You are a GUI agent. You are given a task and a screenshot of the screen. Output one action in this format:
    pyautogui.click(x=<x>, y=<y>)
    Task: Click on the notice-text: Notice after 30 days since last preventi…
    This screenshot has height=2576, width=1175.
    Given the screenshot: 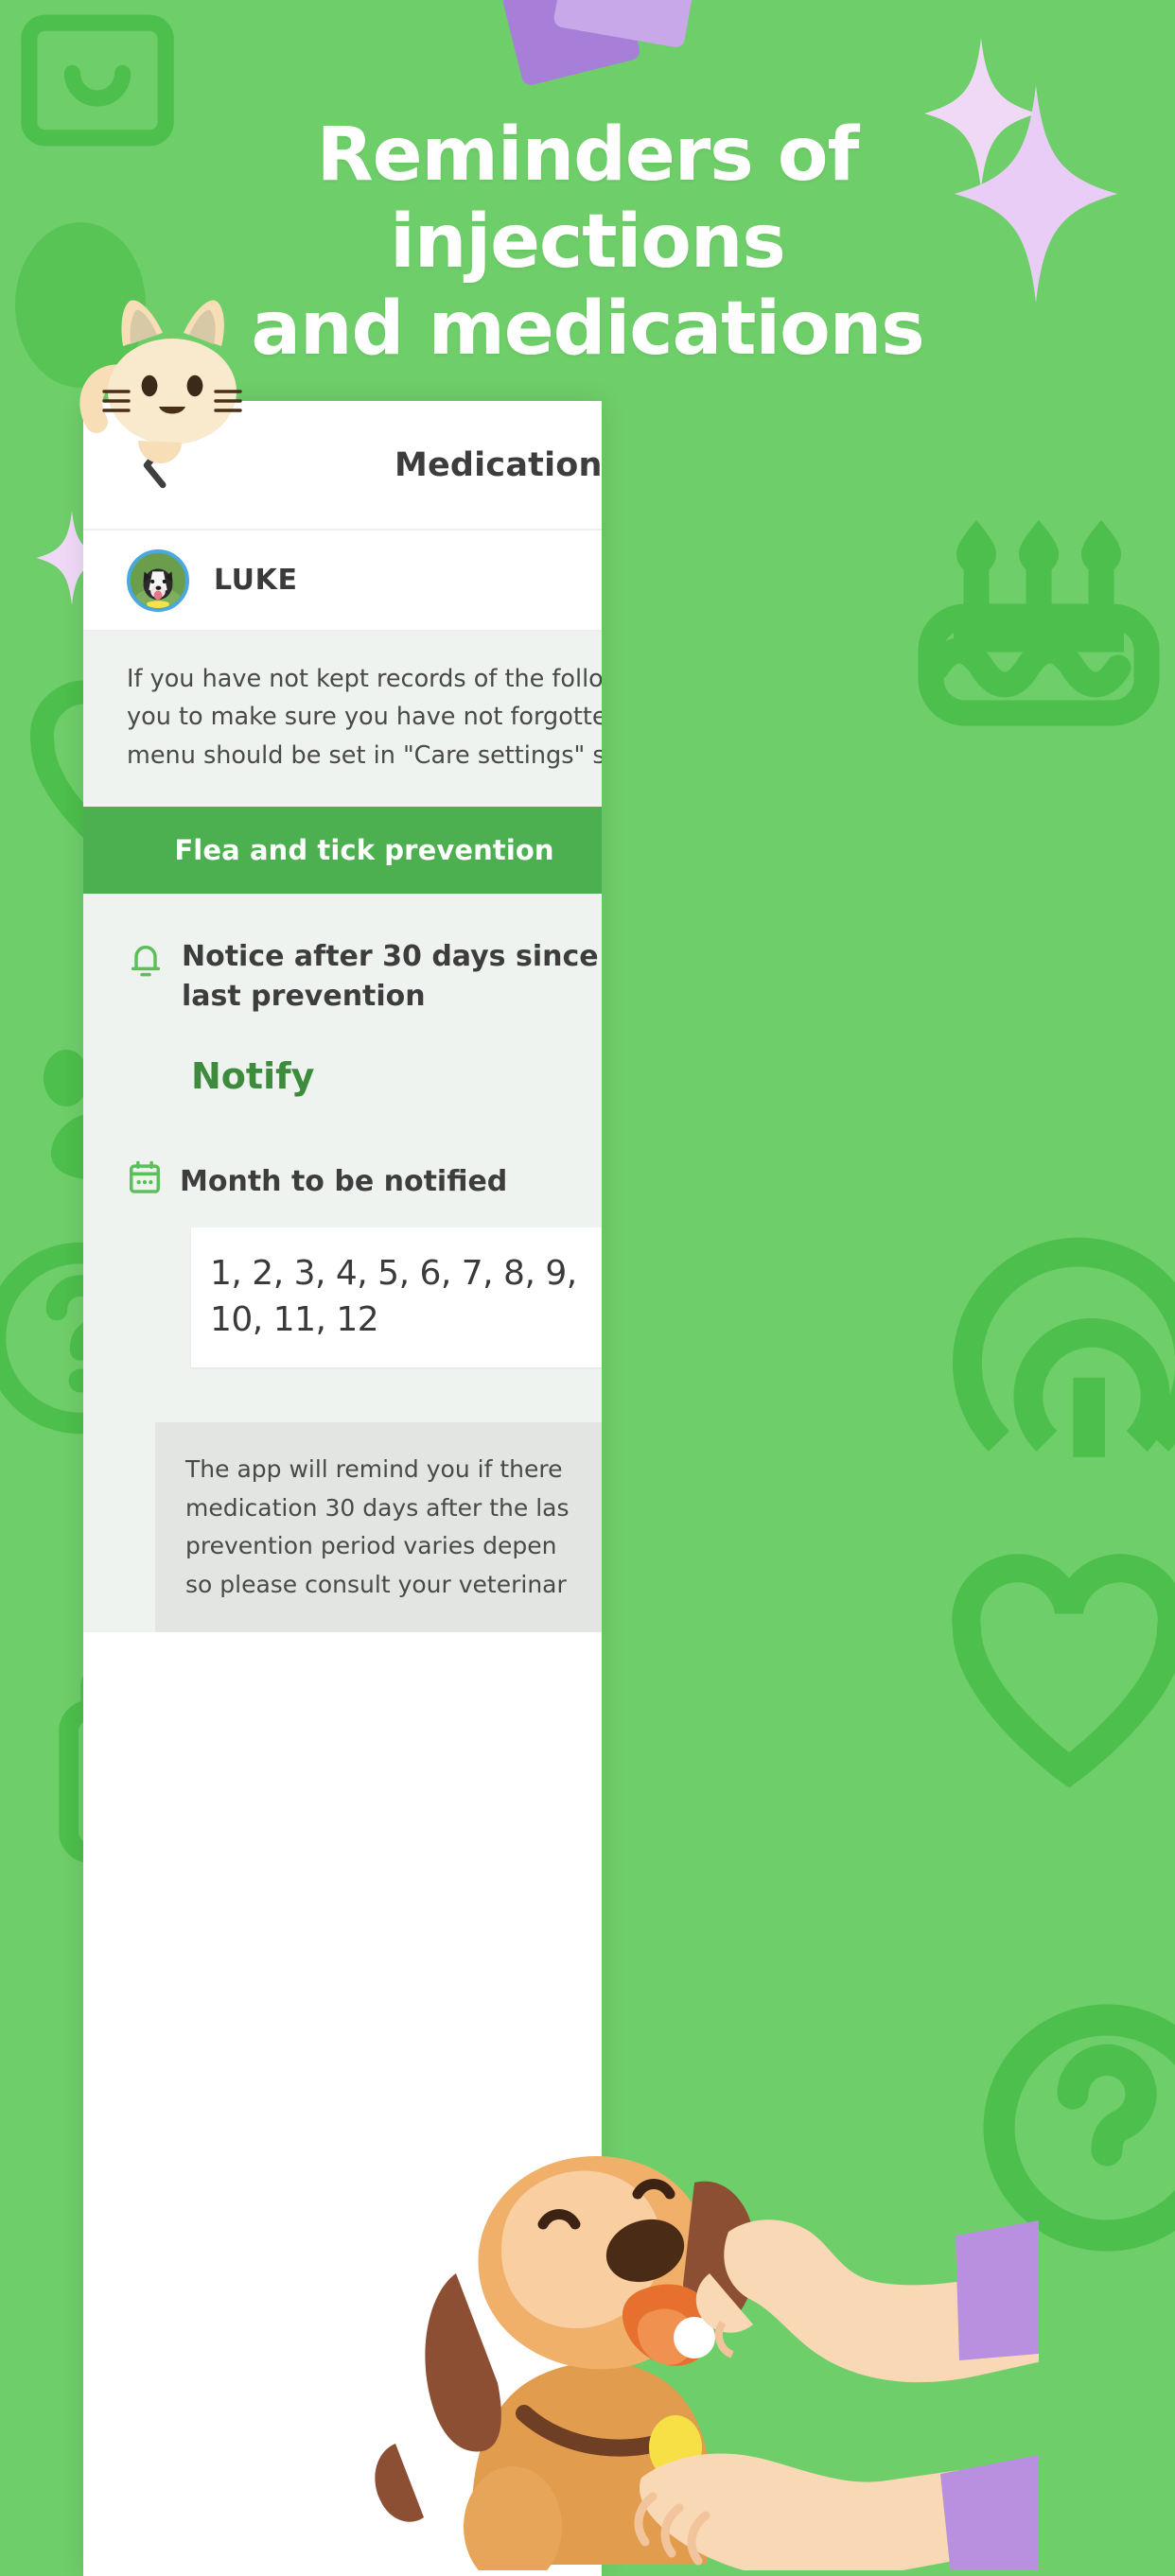 What is the action you would take?
    pyautogui.click(x=390, y=976)
    